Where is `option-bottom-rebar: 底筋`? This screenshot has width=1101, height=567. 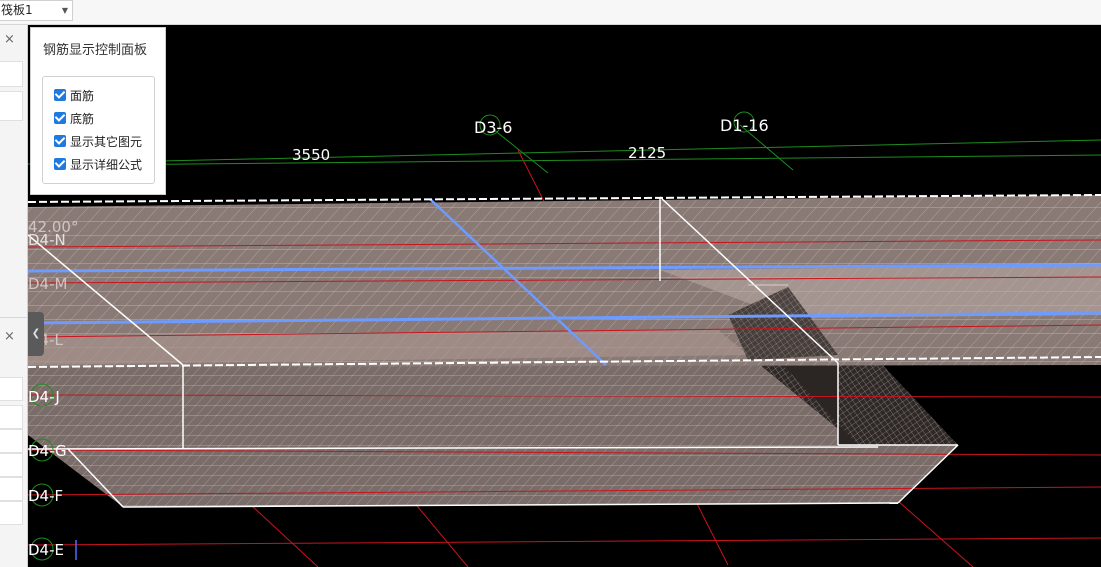 option-bottom-rebar: 底筋 is located at coordinates (74, 118).